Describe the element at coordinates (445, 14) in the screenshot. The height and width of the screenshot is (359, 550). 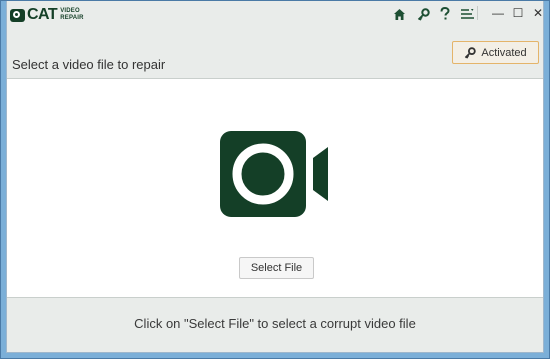
I see `help-icon` at that location.